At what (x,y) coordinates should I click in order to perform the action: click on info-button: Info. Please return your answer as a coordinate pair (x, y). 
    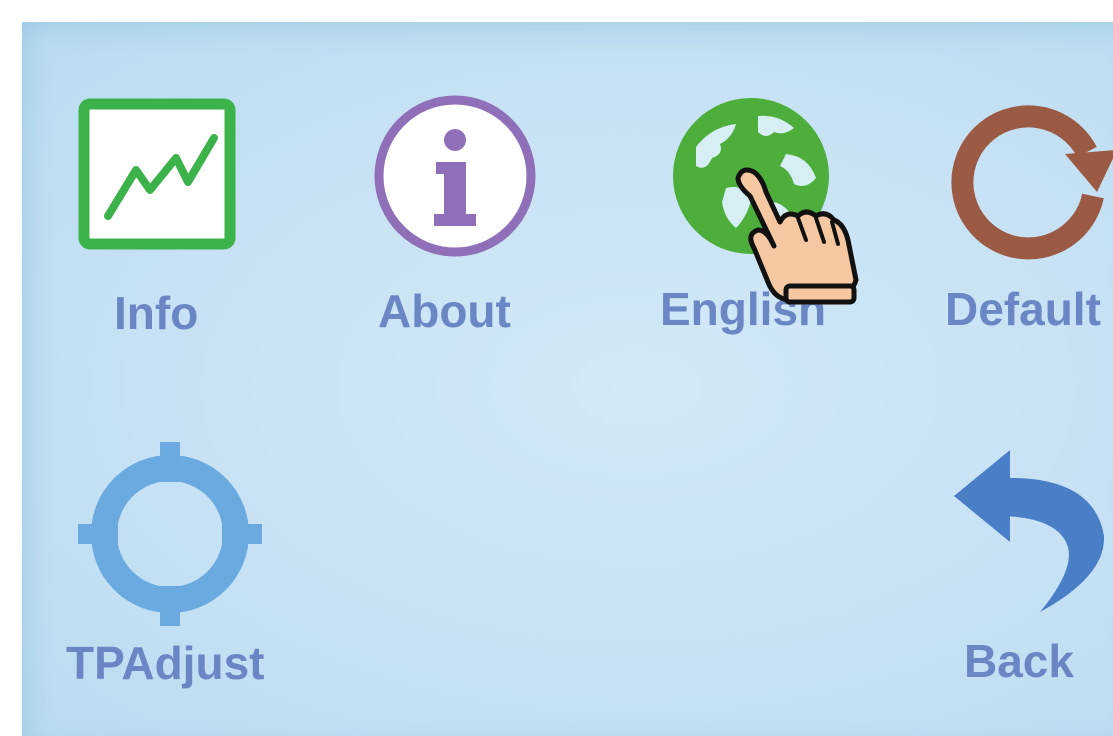
    Looking at the image, I should click on (160, 215).